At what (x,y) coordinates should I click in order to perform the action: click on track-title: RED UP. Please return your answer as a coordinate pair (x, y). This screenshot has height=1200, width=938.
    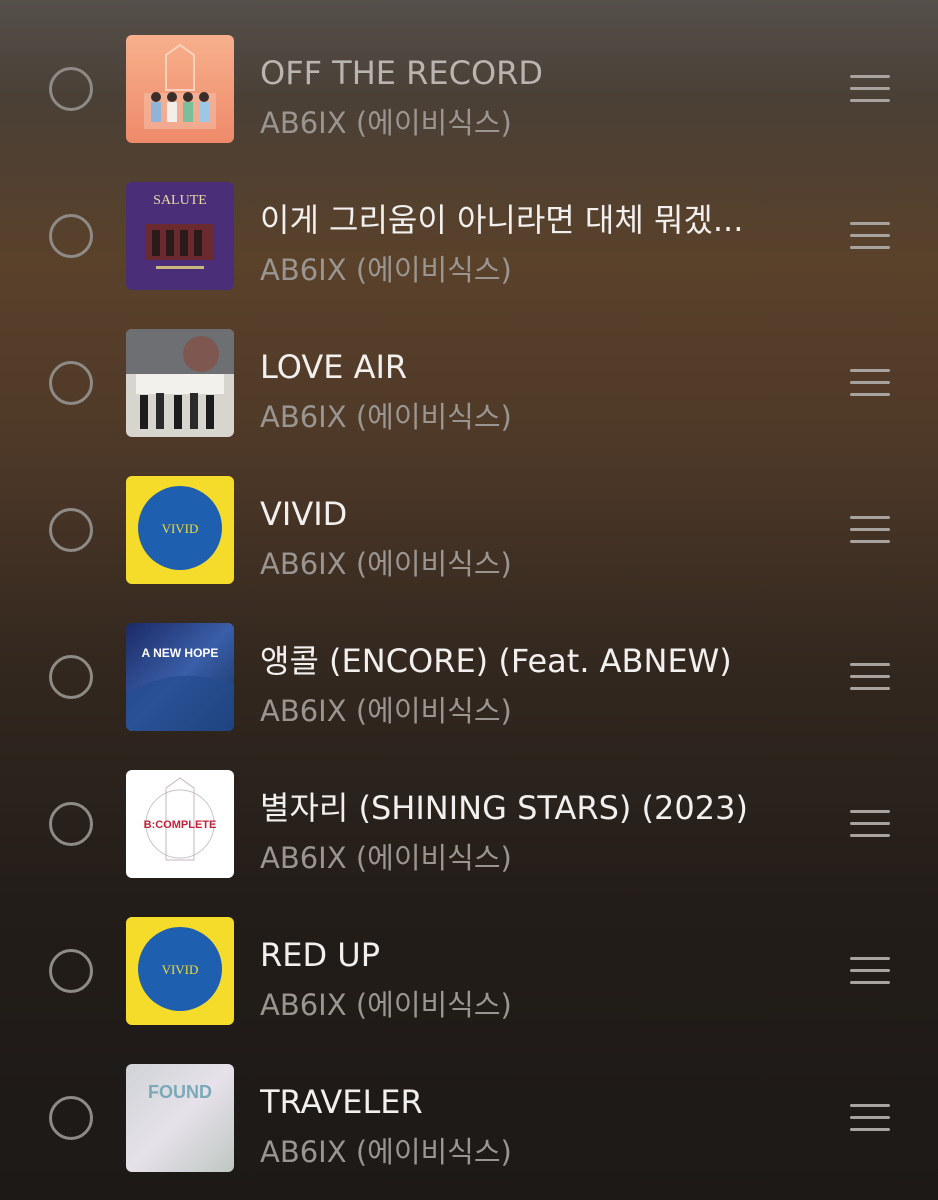
    Looking at the image, I should click on (320, 955).